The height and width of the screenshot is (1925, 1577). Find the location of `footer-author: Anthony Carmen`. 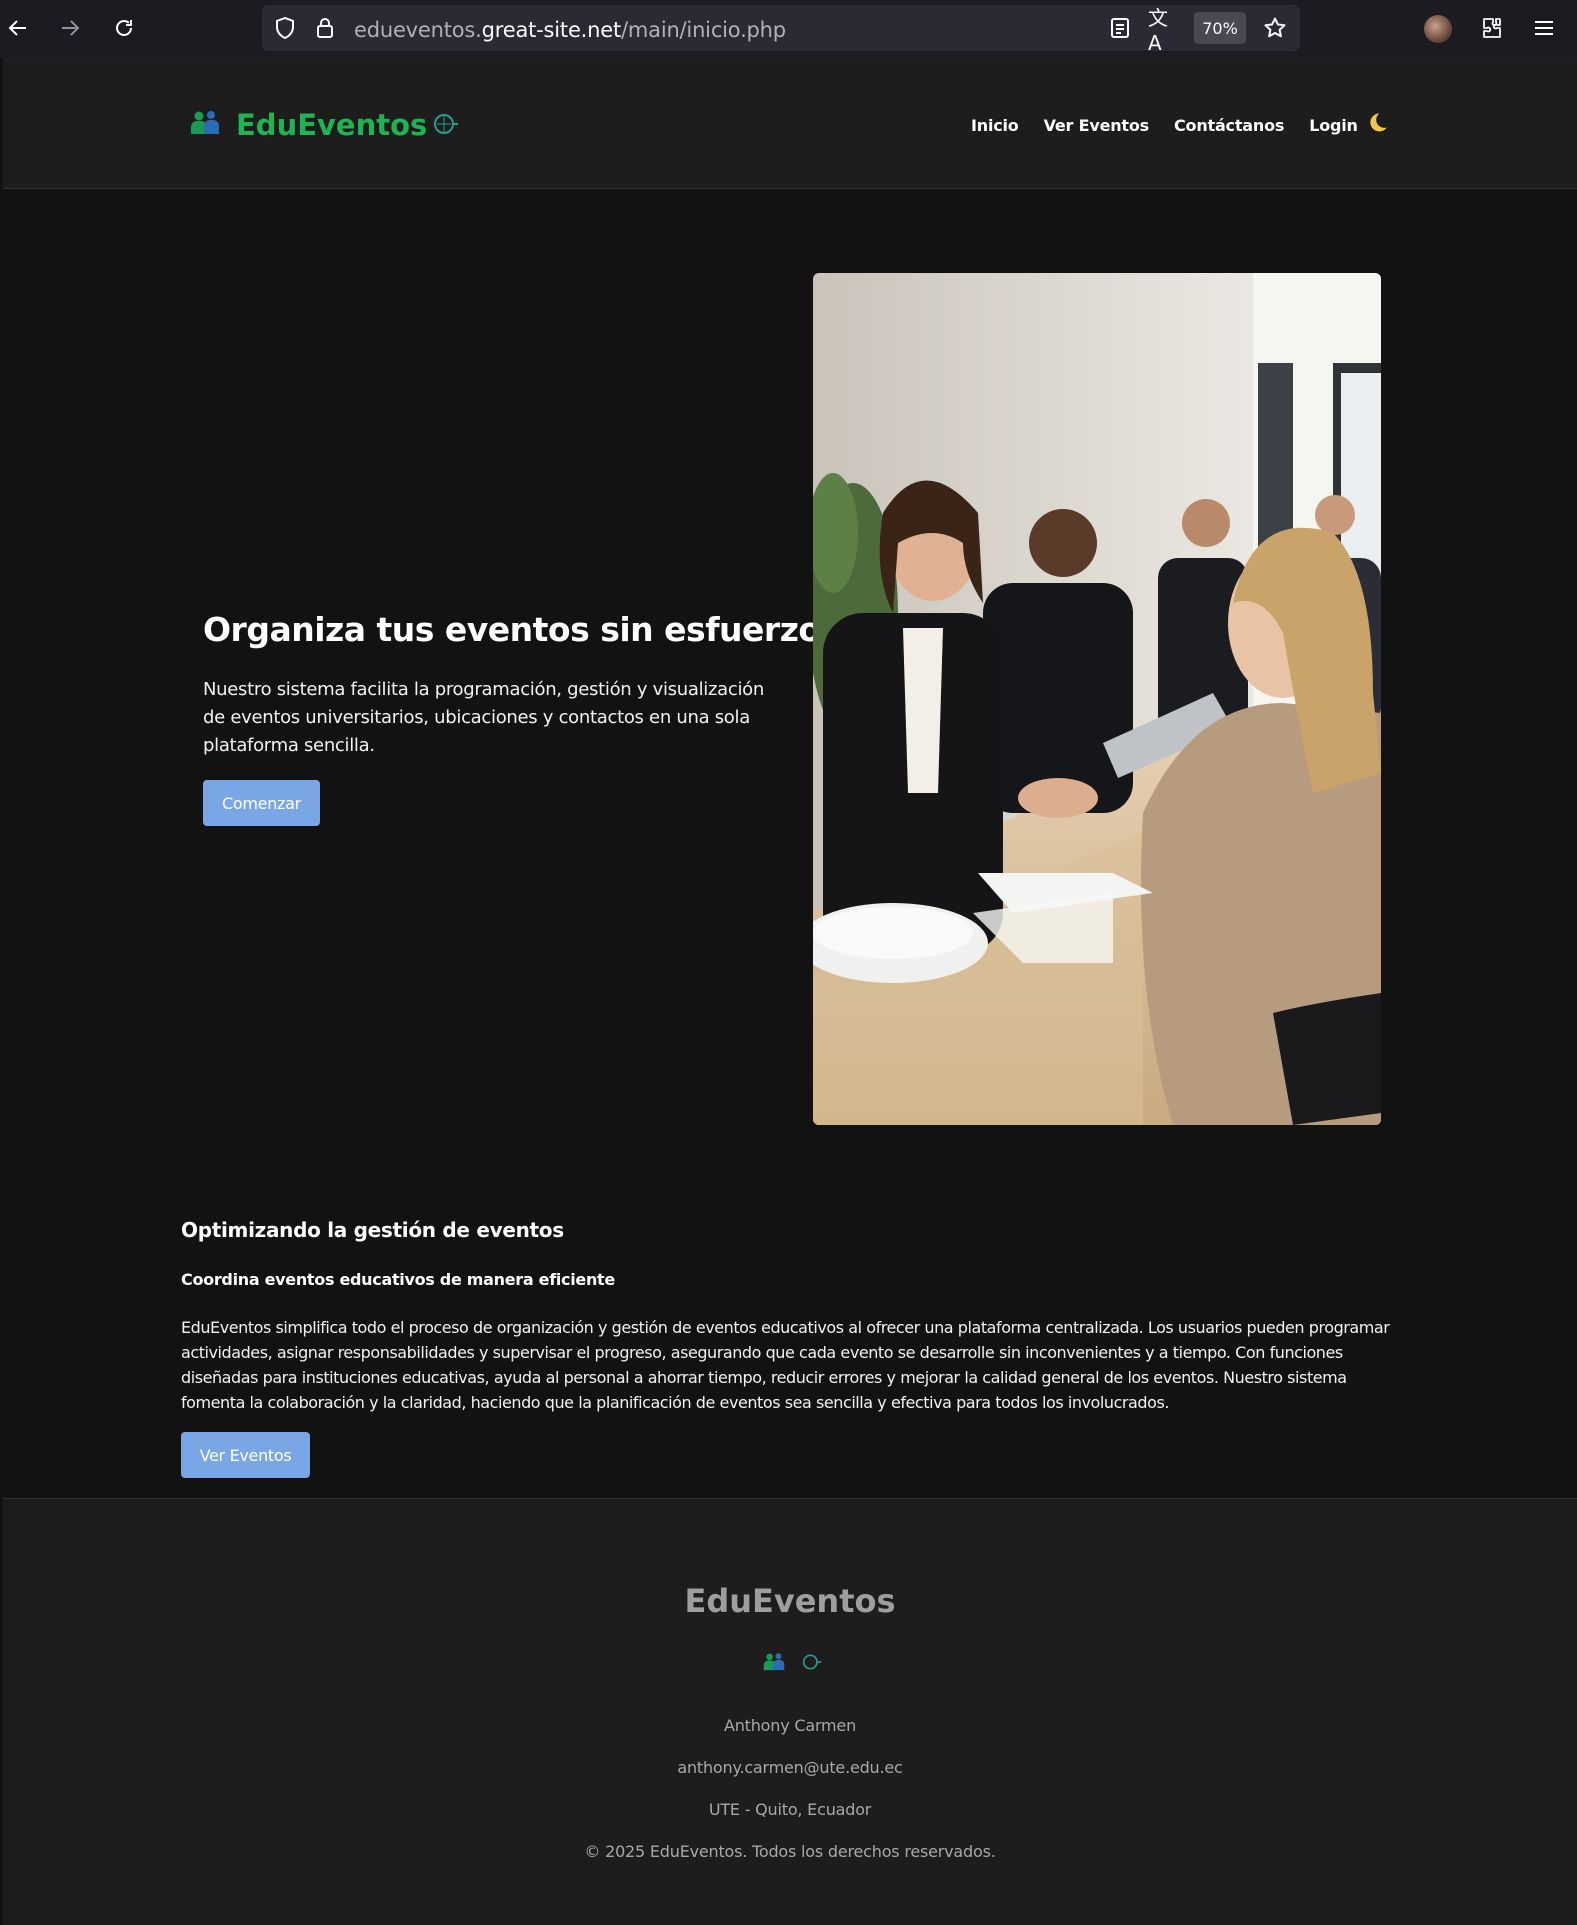

footer-author: Anthony Carmen is located at coordinates (790, 1725).